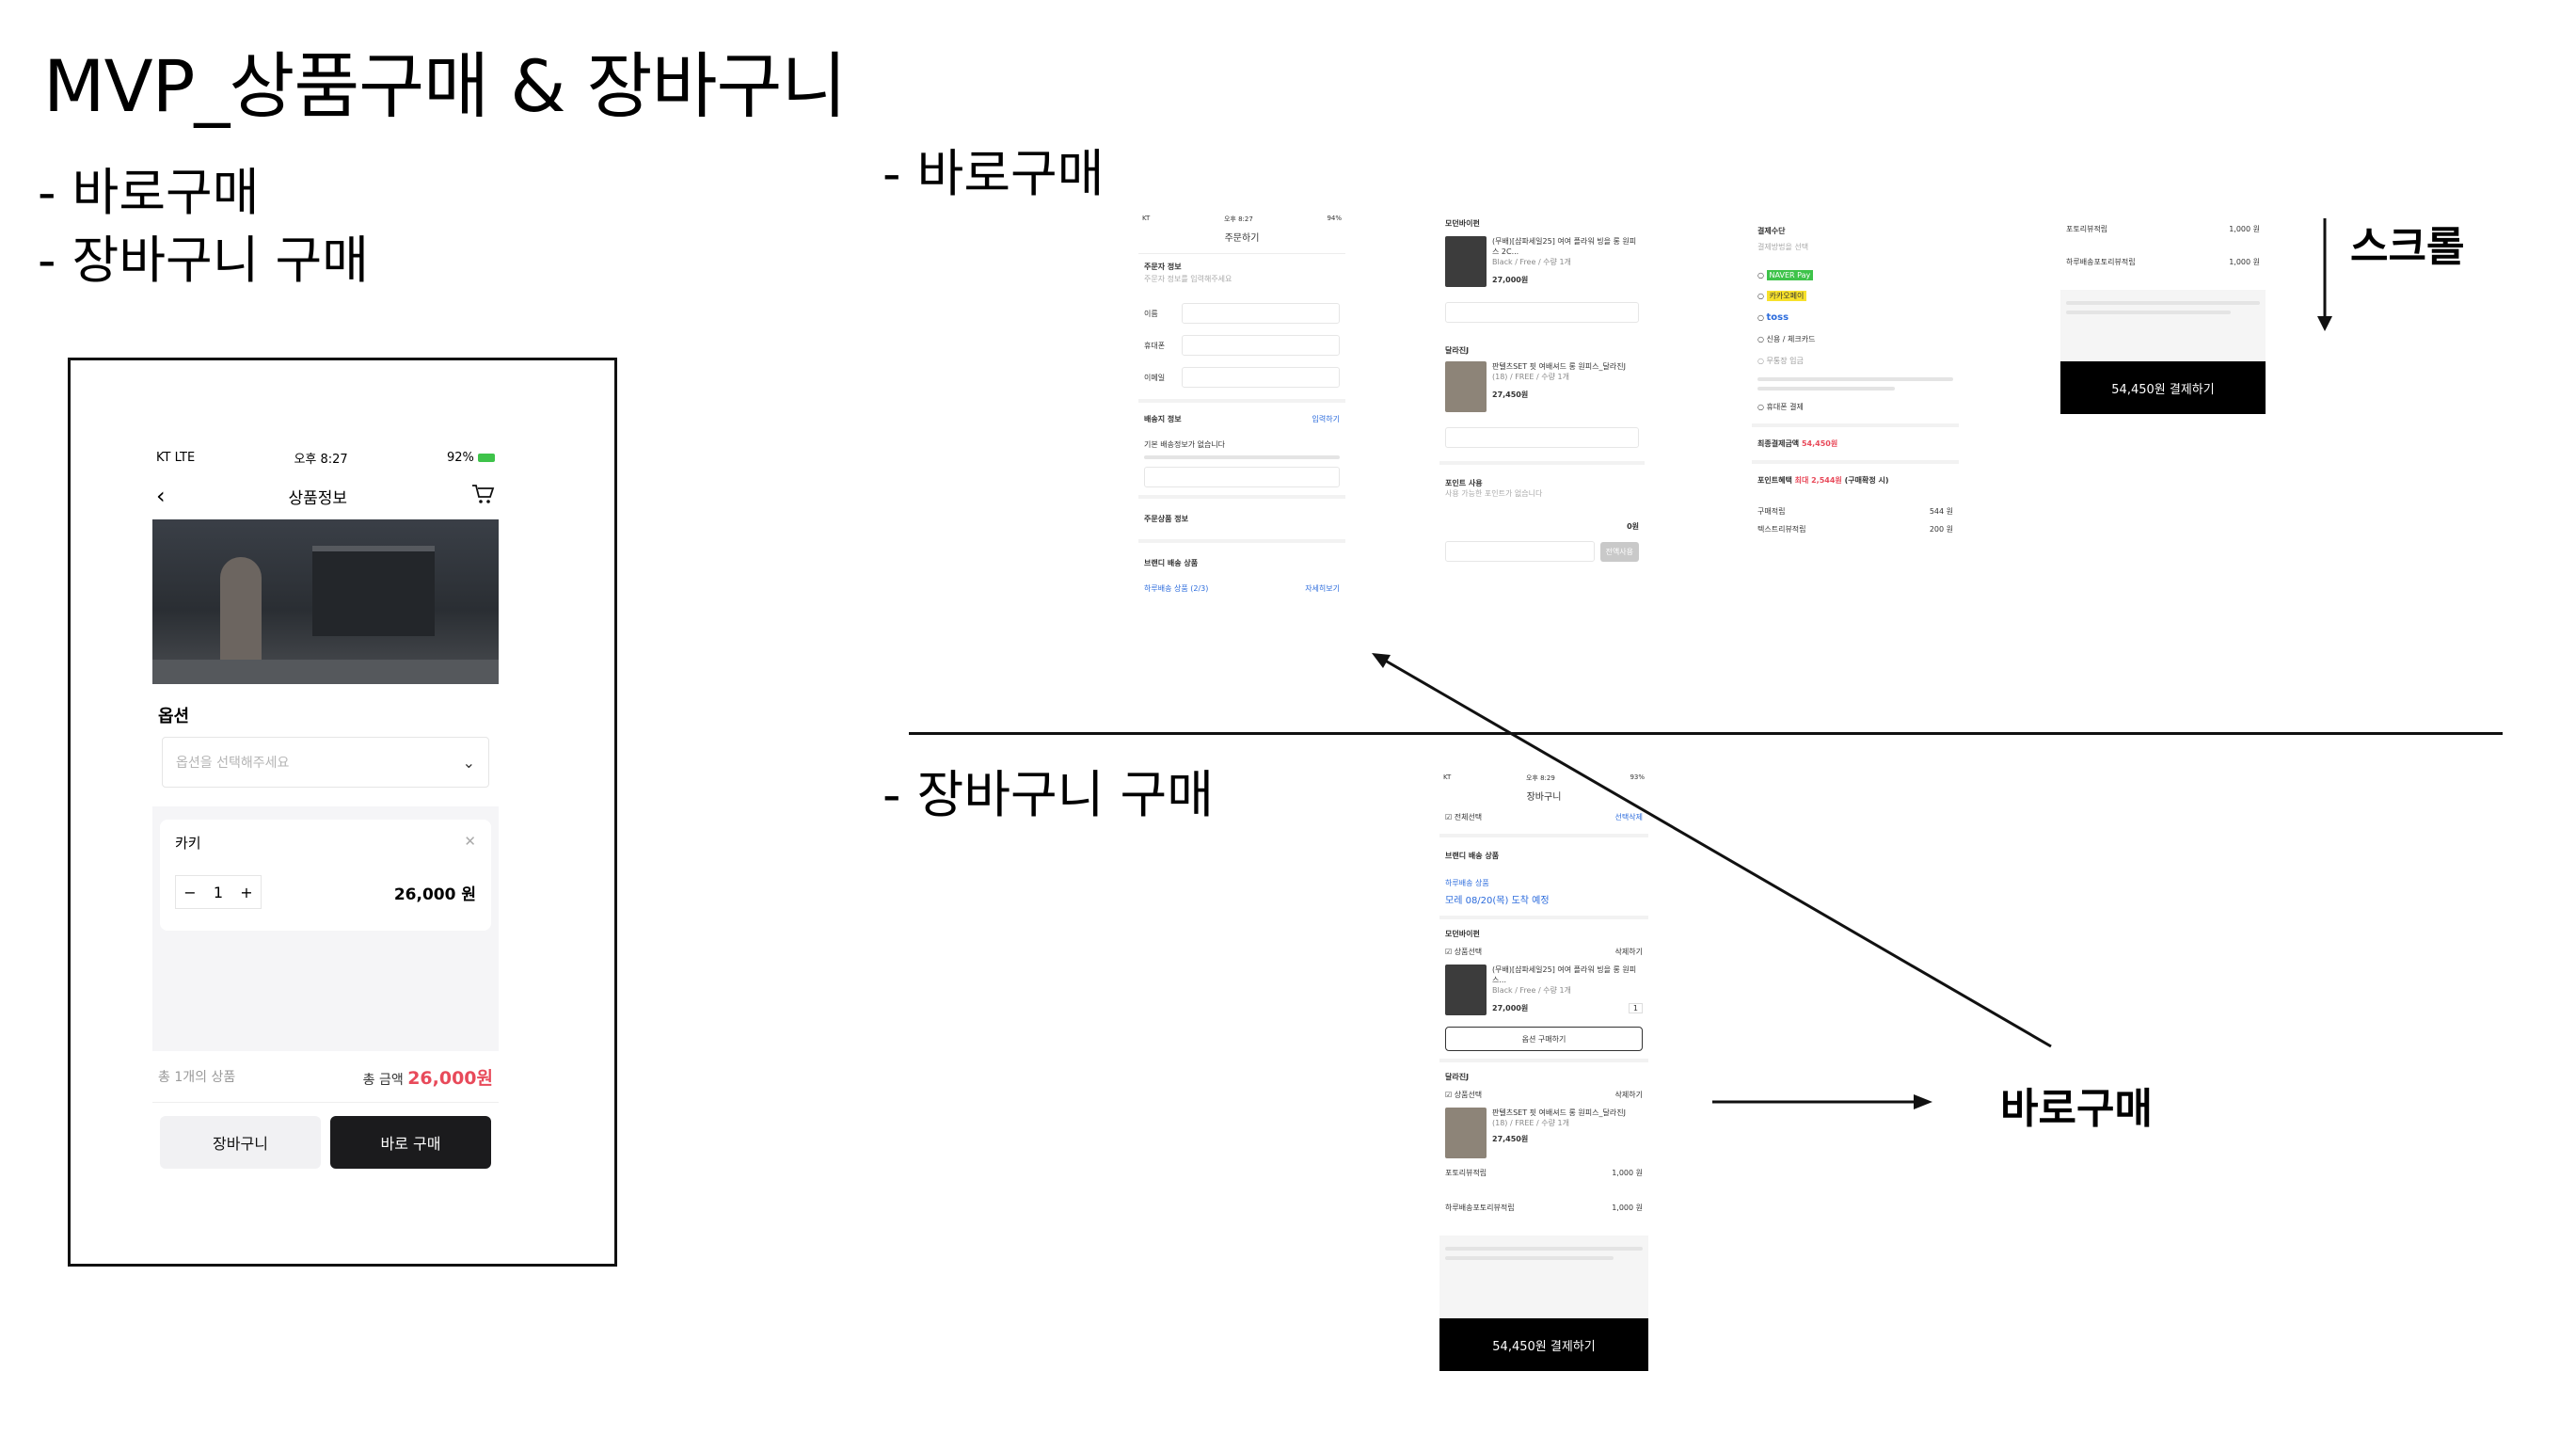  What do you see at coordinates (1559, 1112) in the screenshot?
I see `cart-item2-name: 판텔츠SET 핏 여배셔드 롱 원피스_달라진J` at bounding box center [1559, 1112].